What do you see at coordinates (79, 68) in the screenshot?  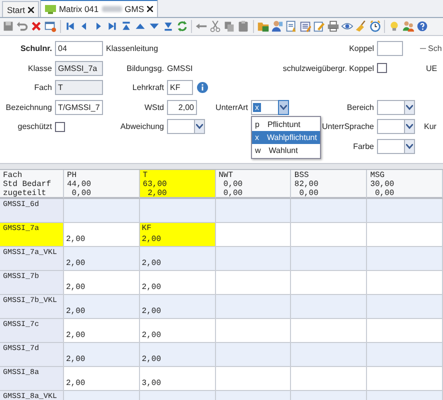 I see `class-field: GMSSI_7a` at bounding box center [79, 68].